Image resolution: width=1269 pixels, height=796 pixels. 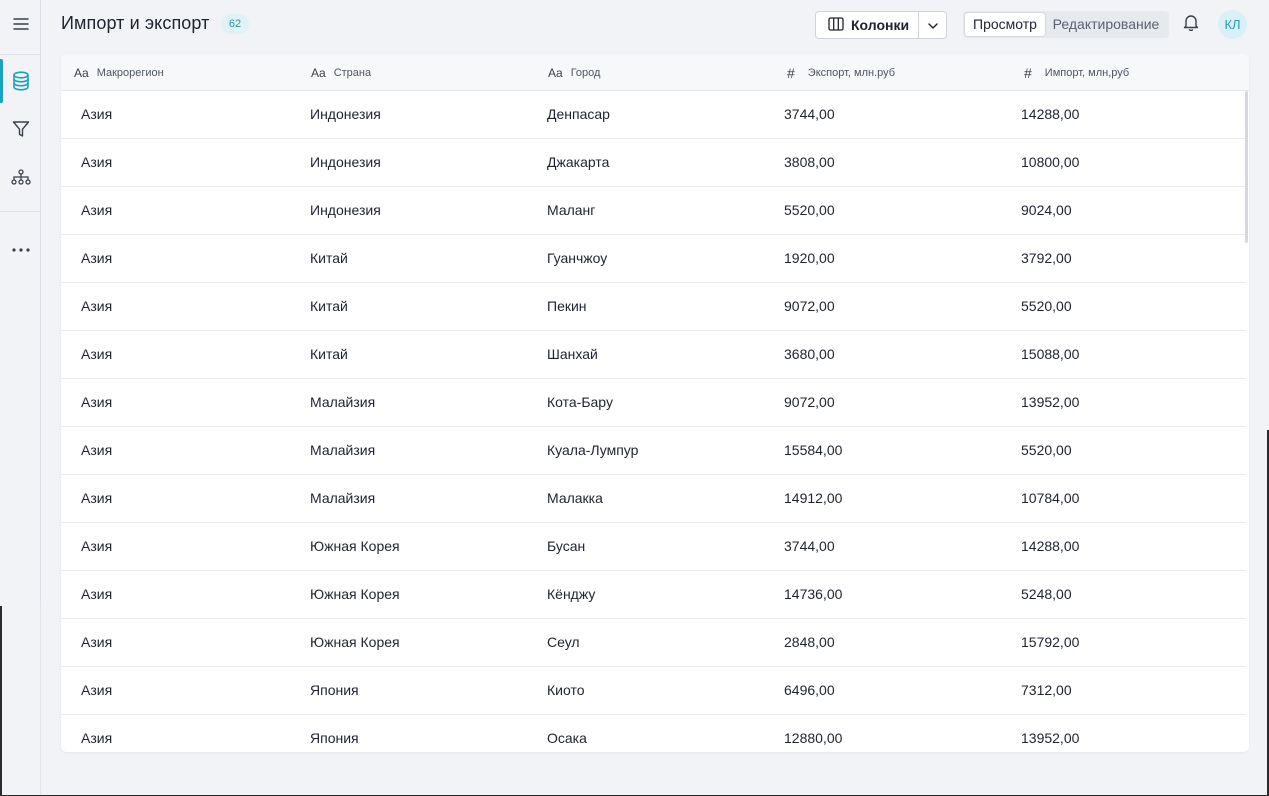 I want to click on cell-city: Куала-Лумпур, so click(x=592, y=450).